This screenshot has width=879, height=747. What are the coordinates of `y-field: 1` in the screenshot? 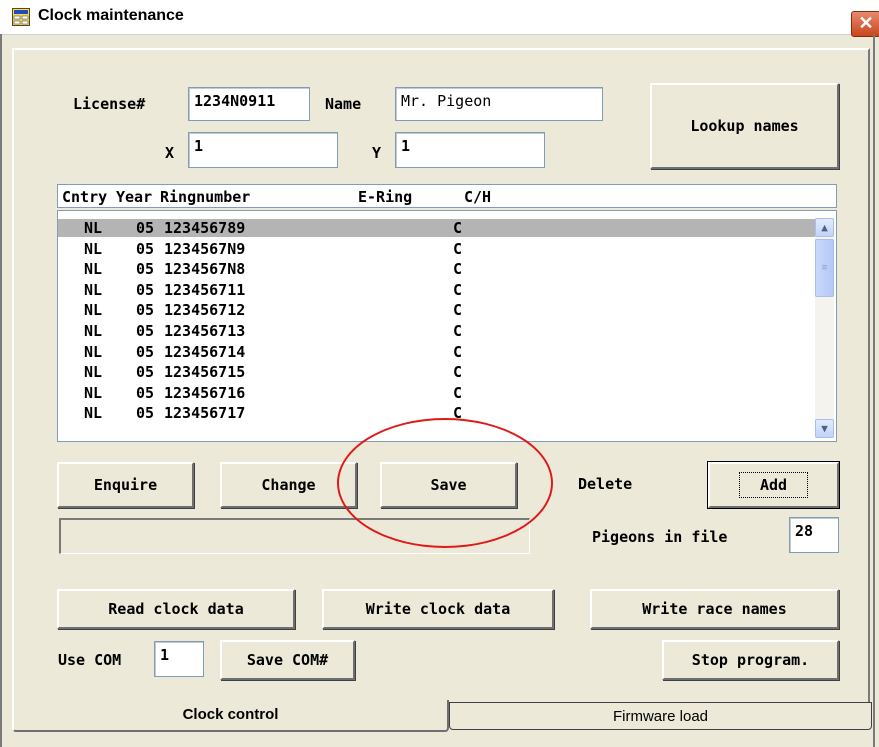 It's located at (470, 150).